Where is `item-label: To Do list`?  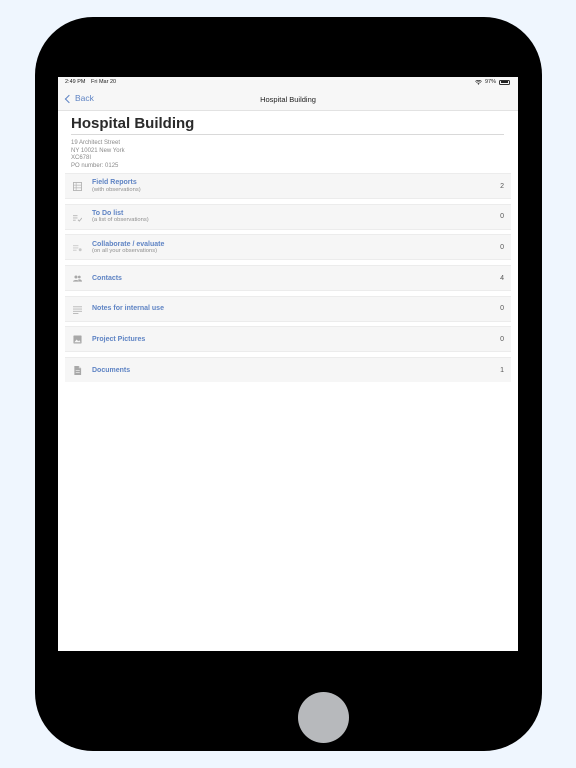 item-label: To Do list is located at coordinates (108, 213).